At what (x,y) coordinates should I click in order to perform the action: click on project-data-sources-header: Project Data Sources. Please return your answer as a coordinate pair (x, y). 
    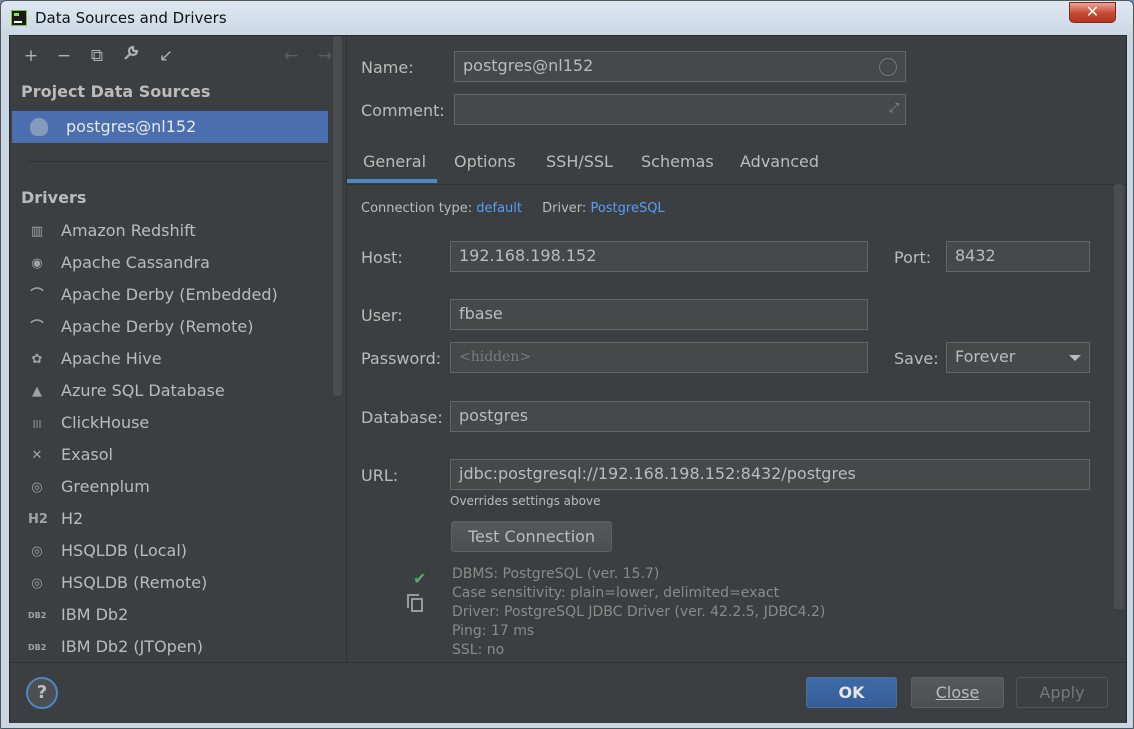
    Looking at the image, I should click on (116, 91).